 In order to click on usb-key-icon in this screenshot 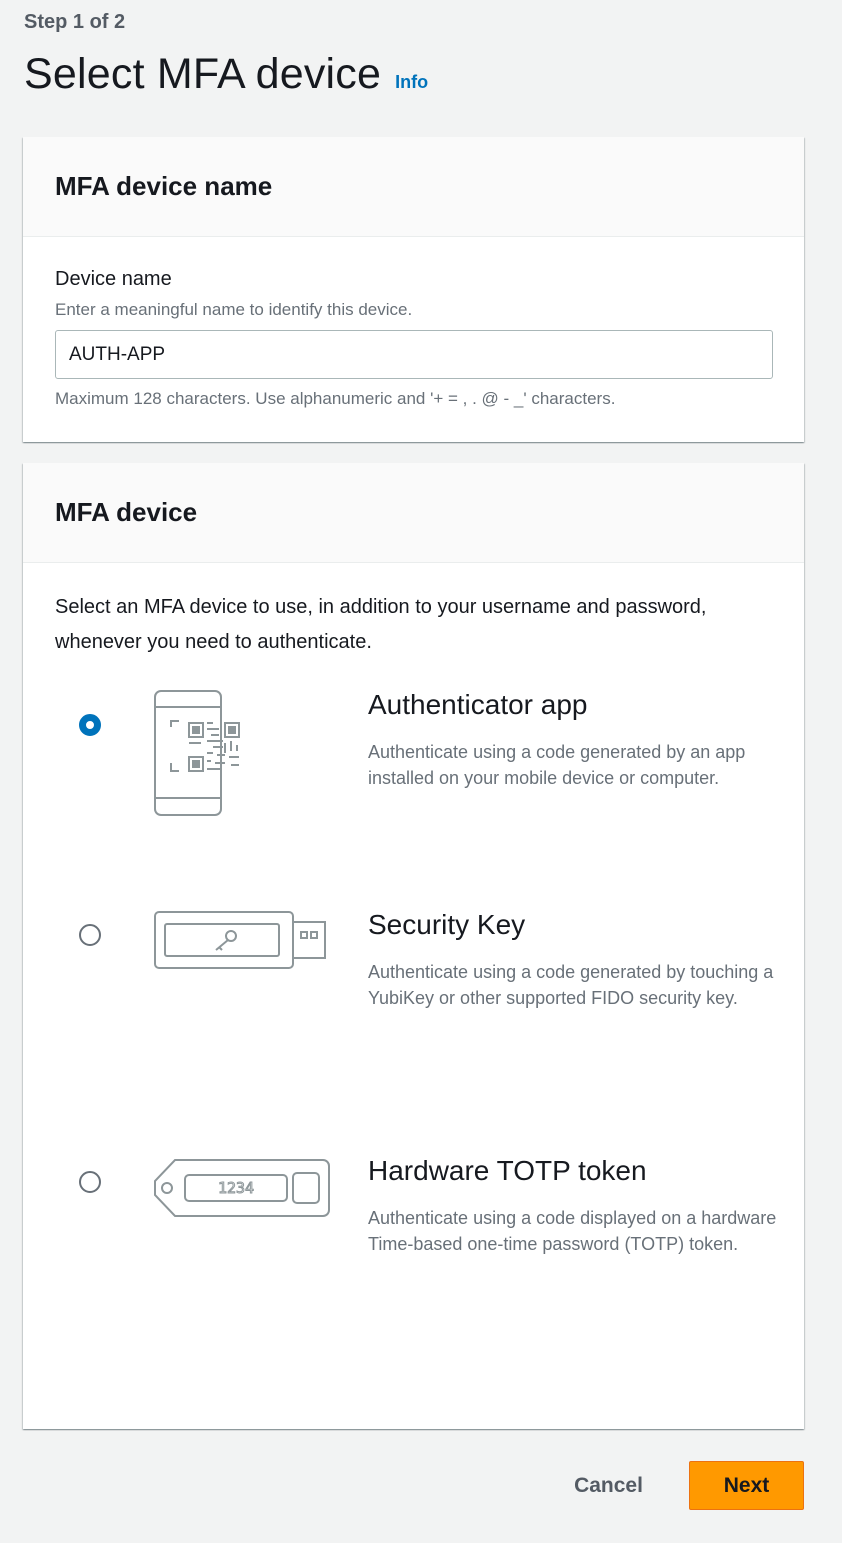, I will do `click(241, 942)`.